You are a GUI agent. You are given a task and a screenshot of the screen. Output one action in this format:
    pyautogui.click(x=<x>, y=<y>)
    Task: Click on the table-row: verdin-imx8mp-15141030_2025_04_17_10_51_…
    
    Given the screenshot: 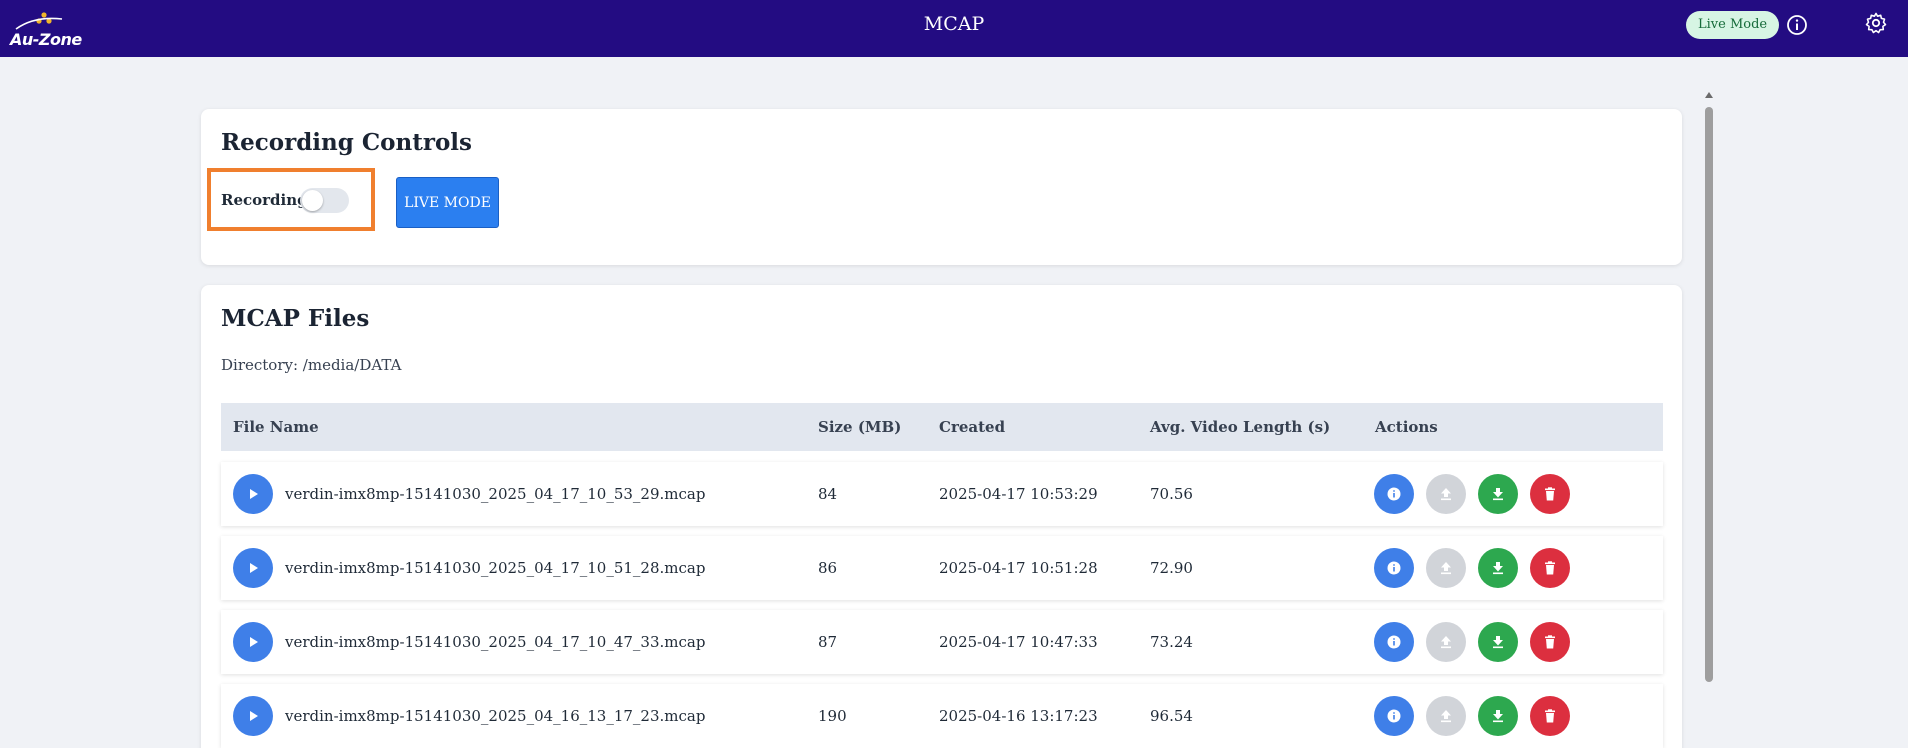 What is the action you would take?
    pyautogui.click(x=942, y=568)
    